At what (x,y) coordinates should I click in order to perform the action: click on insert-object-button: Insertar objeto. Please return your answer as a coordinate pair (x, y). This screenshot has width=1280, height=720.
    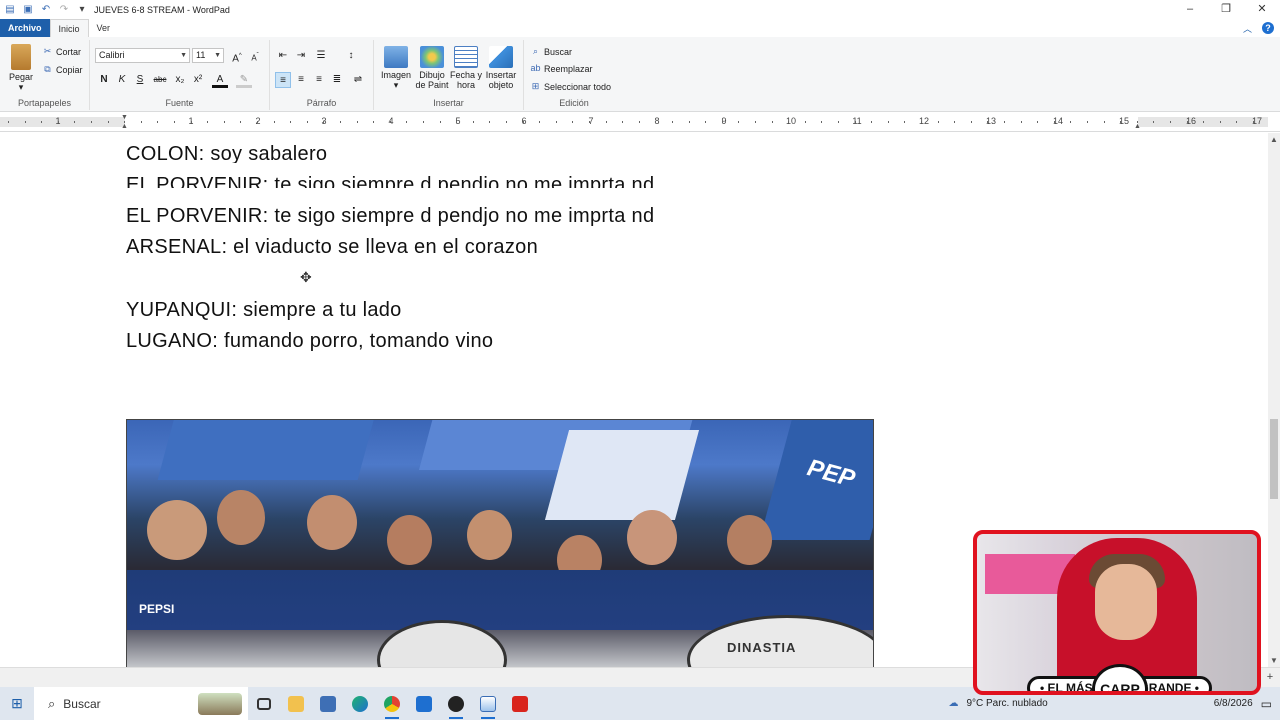
    Looking at the image, I should click on (501, 68).